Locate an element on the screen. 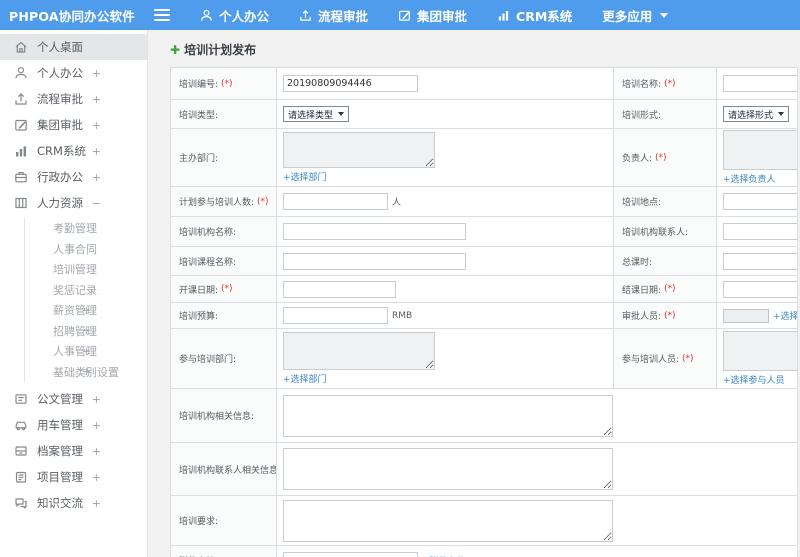 Image resolution: width=800 pixels, height=557 pixels. training-type-select: 请选择类型 is located at coordinates (316, 114).